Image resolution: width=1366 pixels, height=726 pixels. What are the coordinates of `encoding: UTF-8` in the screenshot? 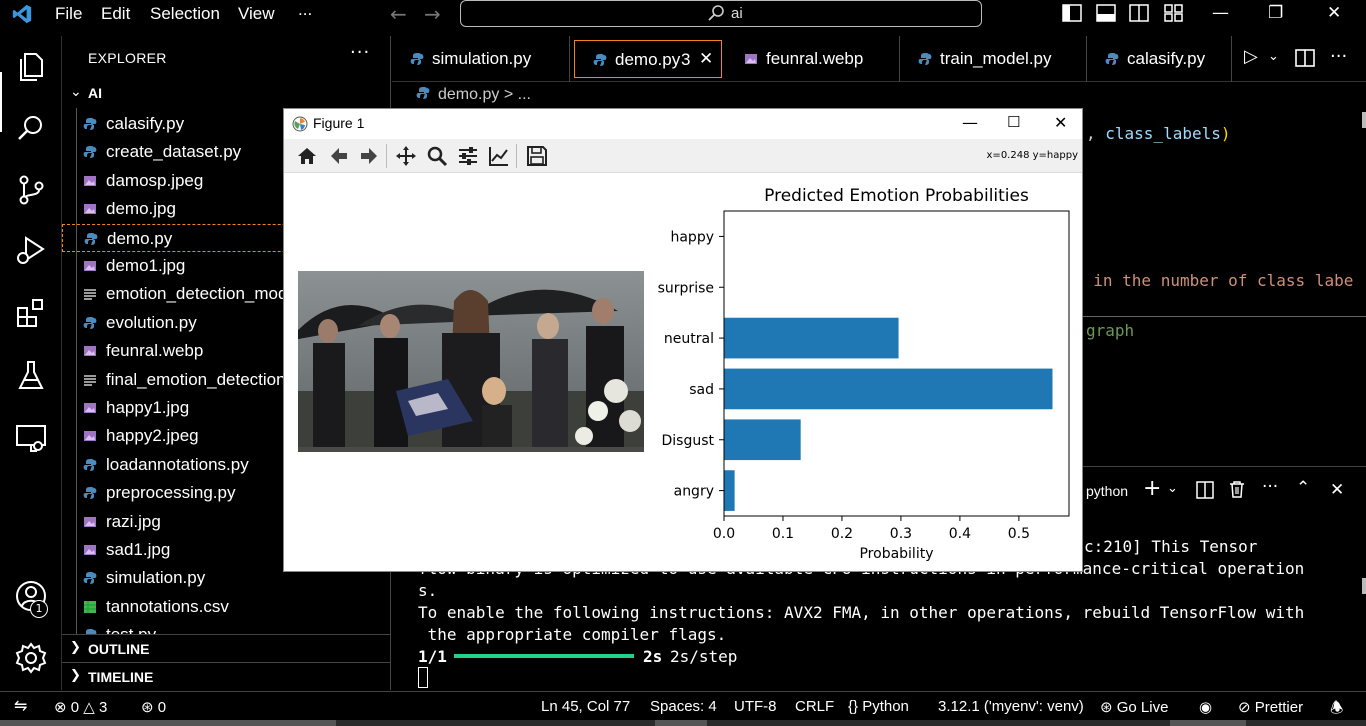 It's located at (755, 706).